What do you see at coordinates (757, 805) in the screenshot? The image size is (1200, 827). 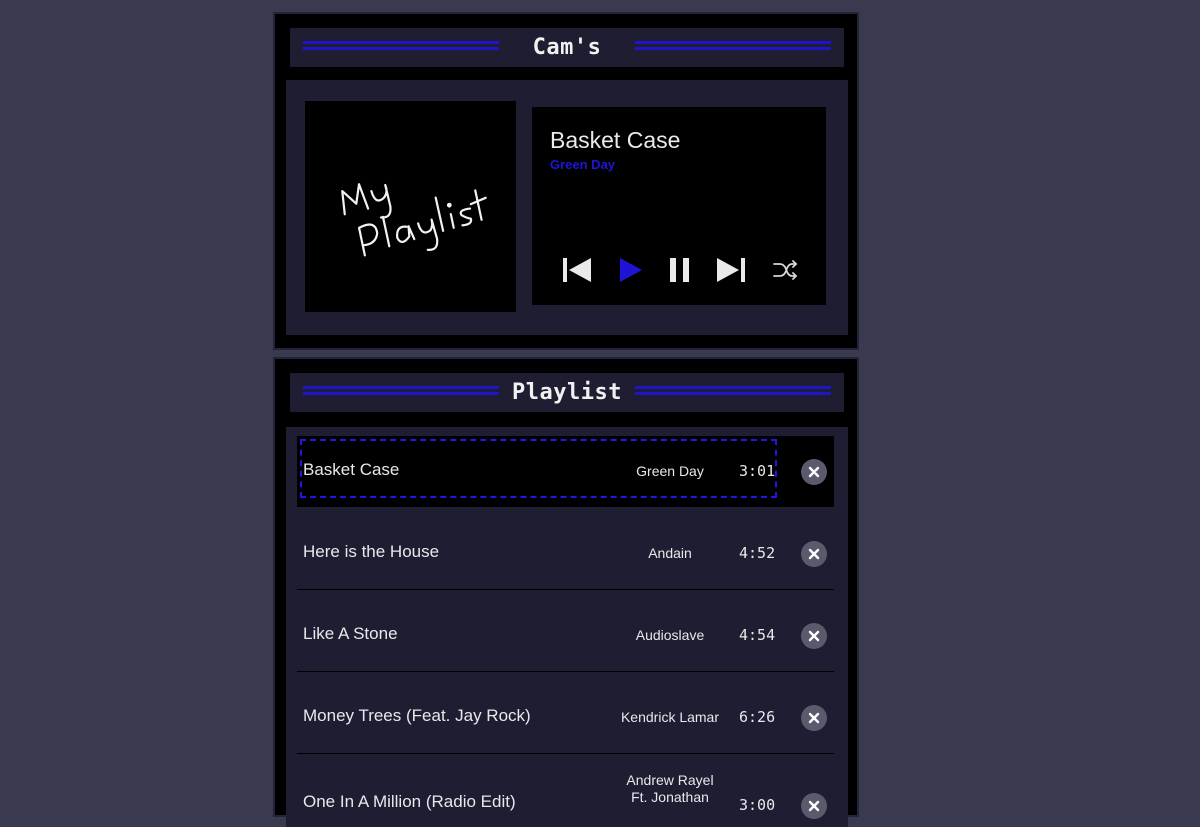 I see `track-duration: 3:00` at bounding box center [757, 805].